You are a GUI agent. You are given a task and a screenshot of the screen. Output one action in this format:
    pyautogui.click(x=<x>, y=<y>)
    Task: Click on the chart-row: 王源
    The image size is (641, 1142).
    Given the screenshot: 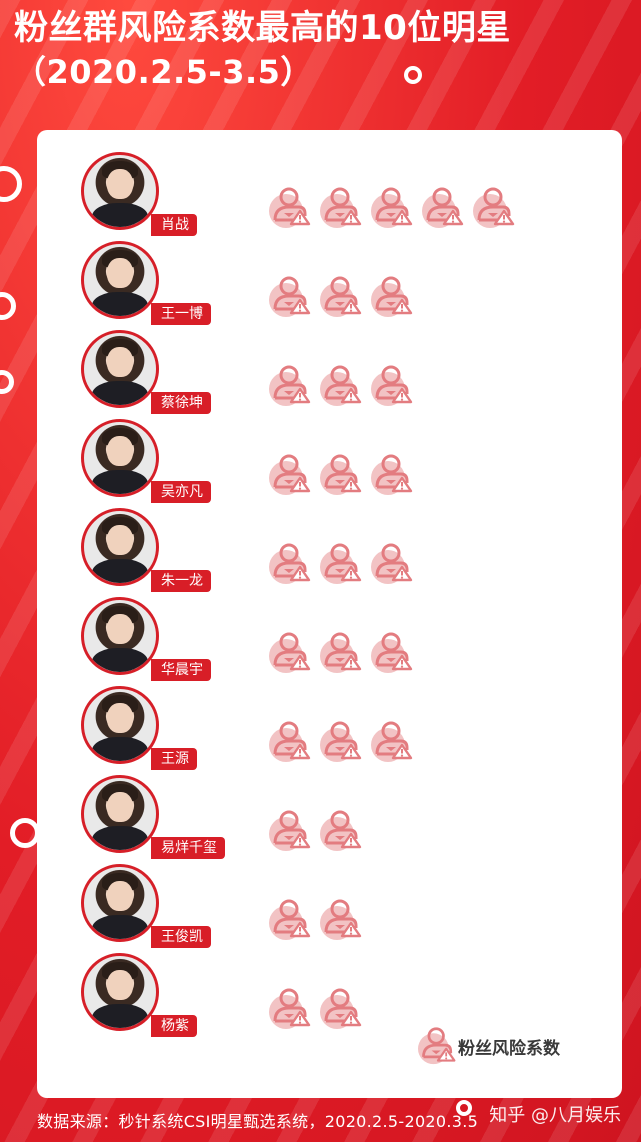 What is the action you would take?
    pyautogui.click(x=329, y=728)
    